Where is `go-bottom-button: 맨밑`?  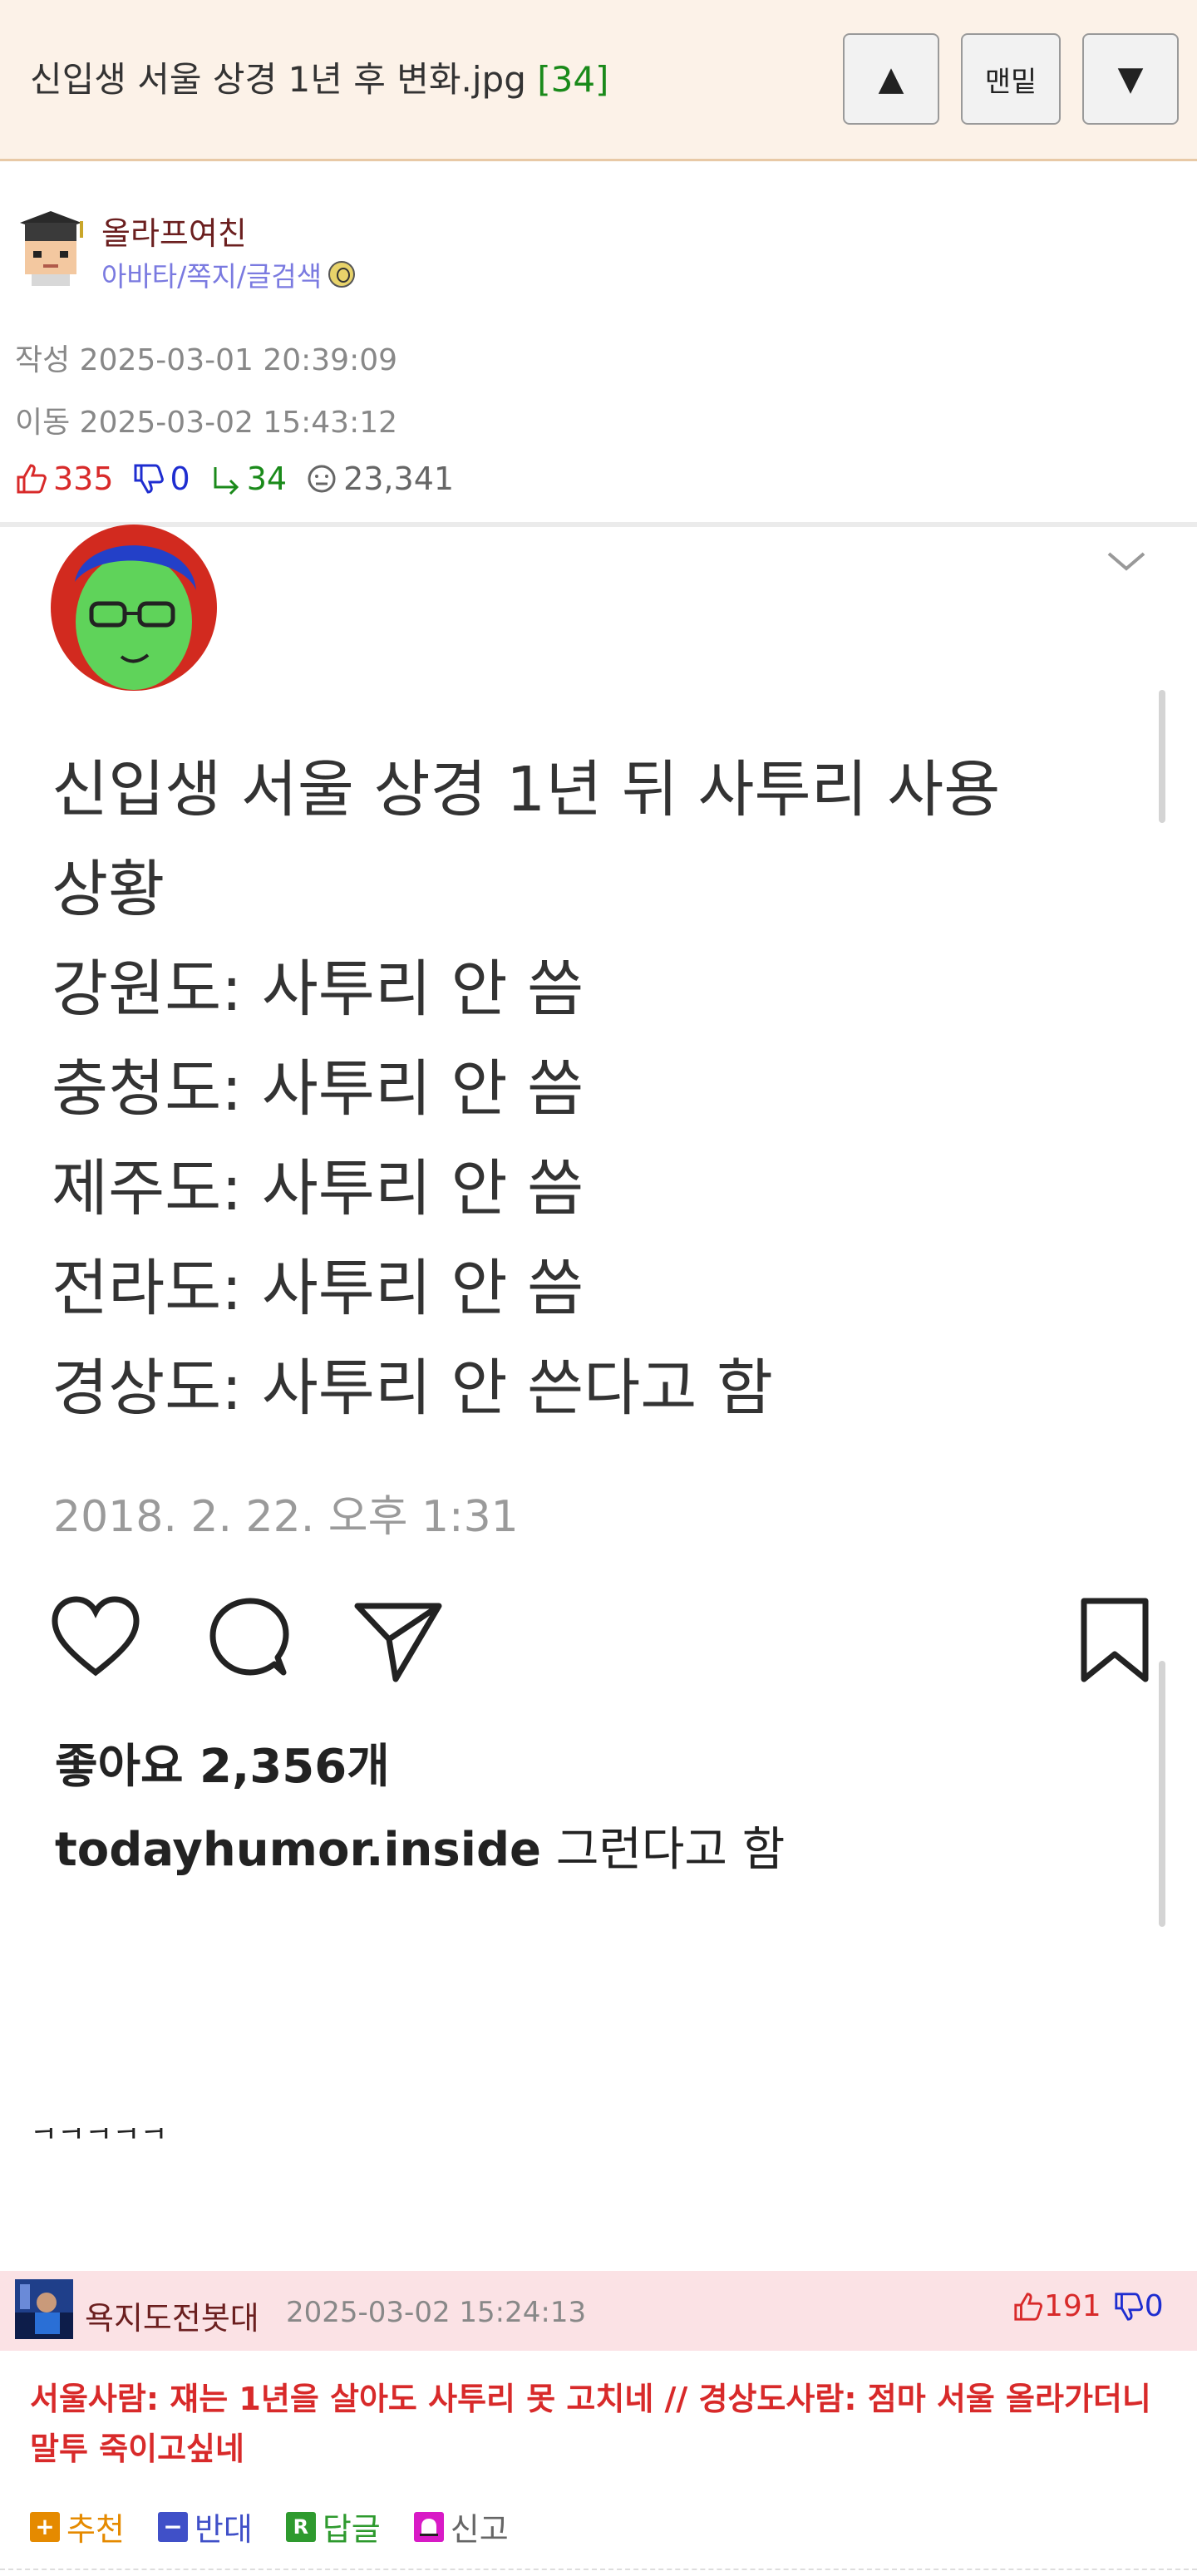 go-bottom-button: 맨밑 is located at coordinates (1011, 79).